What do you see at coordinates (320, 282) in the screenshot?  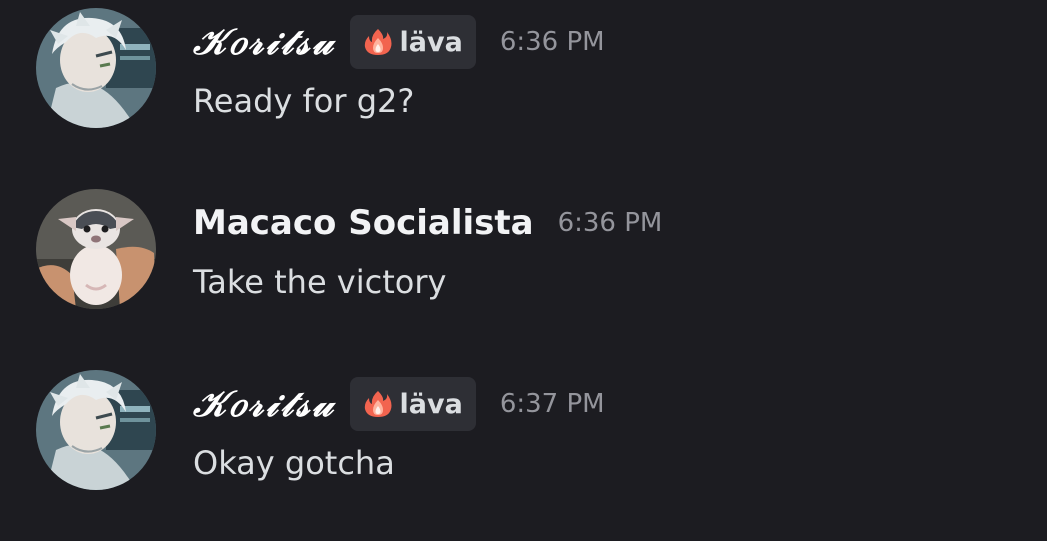 I see `message-content: Take the victory` at bounding box center [320, 282].